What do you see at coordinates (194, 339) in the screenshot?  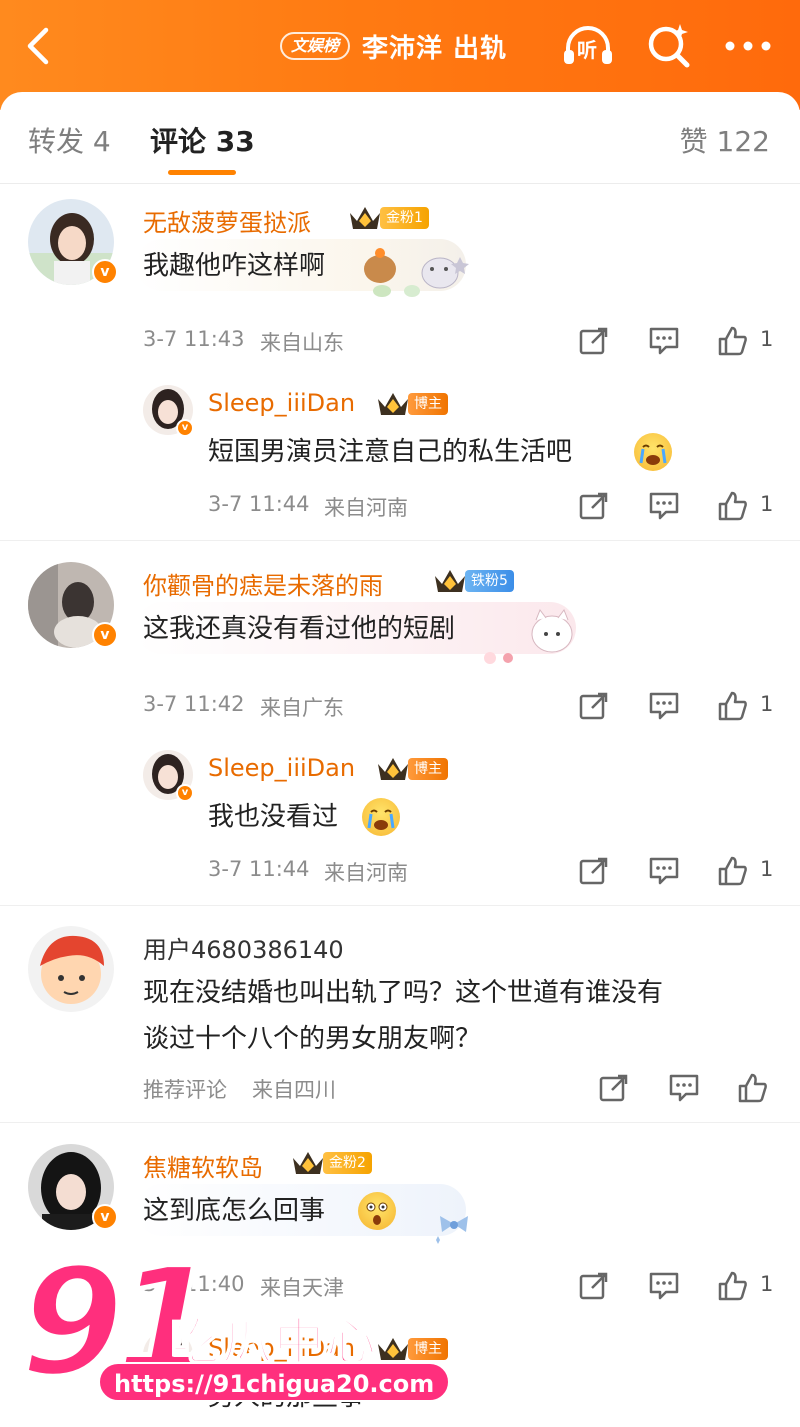 I see `comment-time: 3-7 11:43` at bounding box center [194, 339].